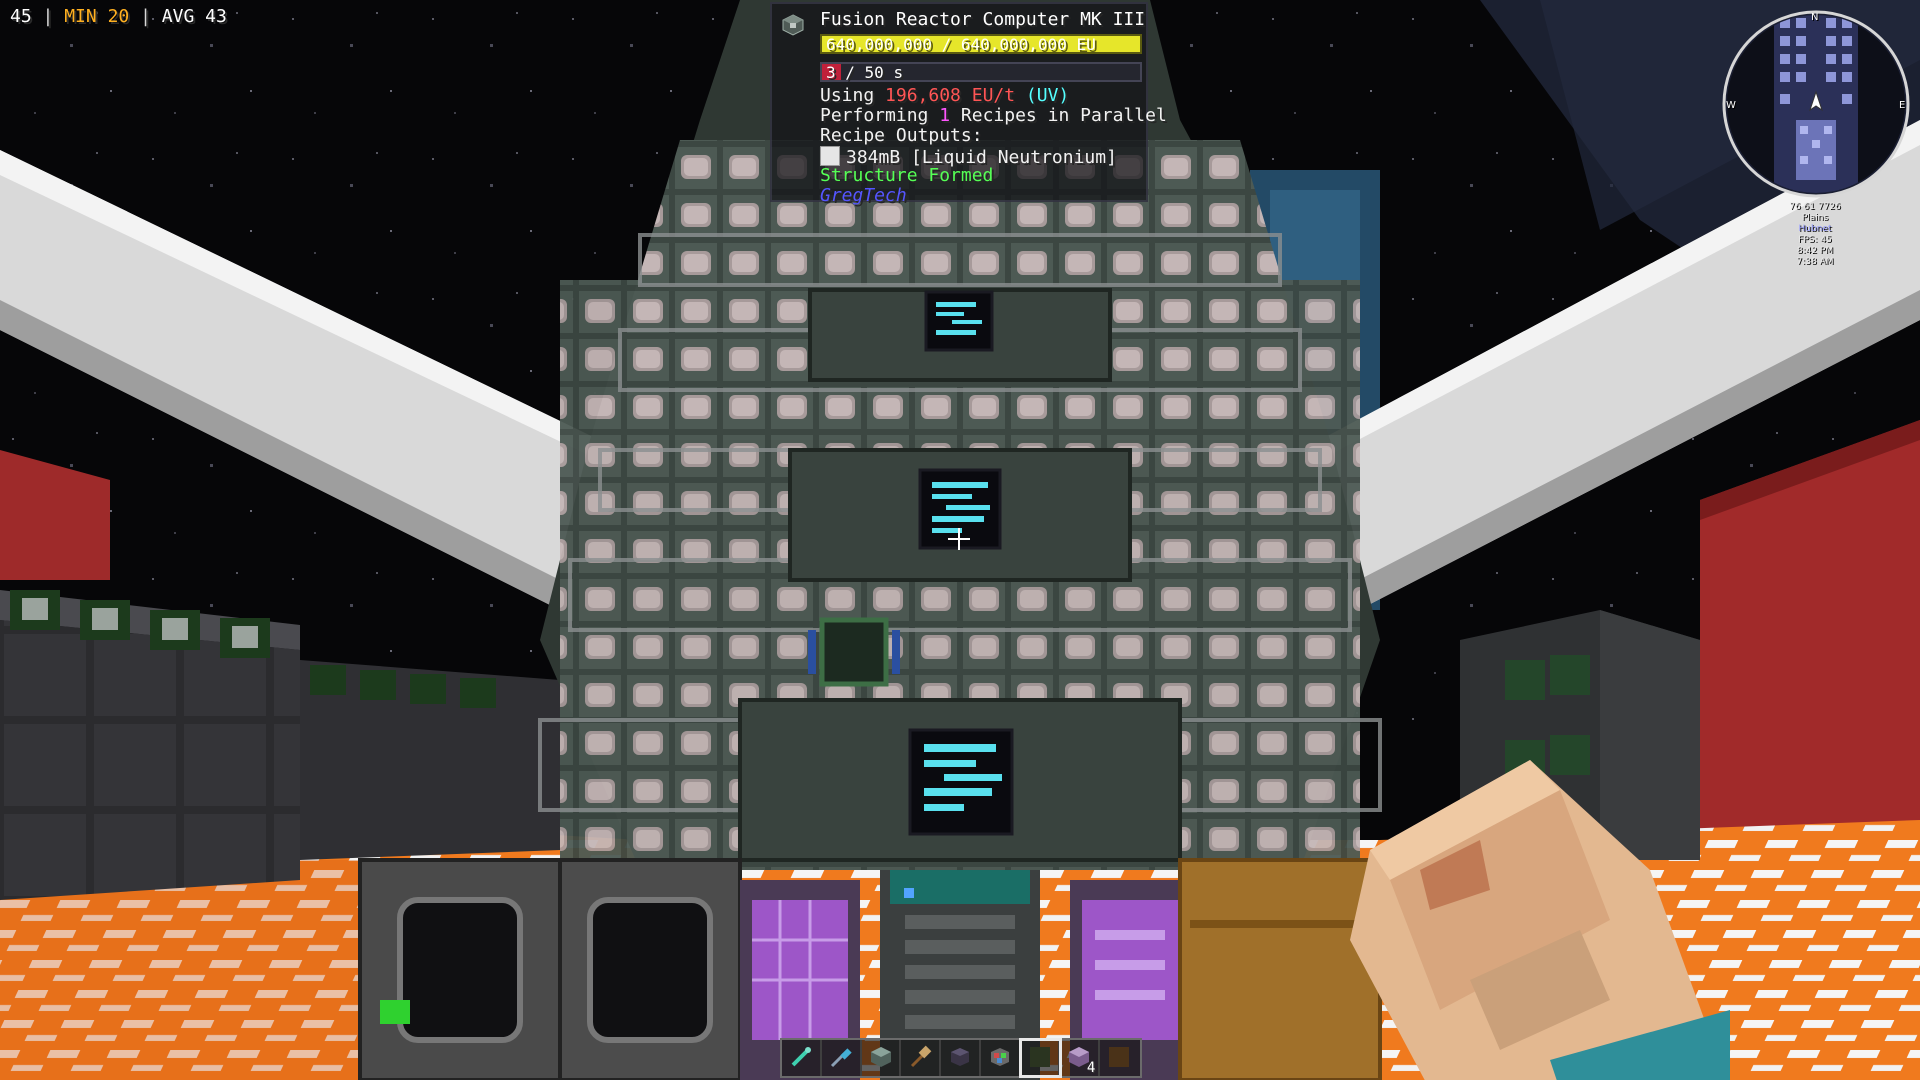 This screenshot has height=1080, width=1920. I want to click on using-amount: 196,608 EU/t, so click(950, 95).